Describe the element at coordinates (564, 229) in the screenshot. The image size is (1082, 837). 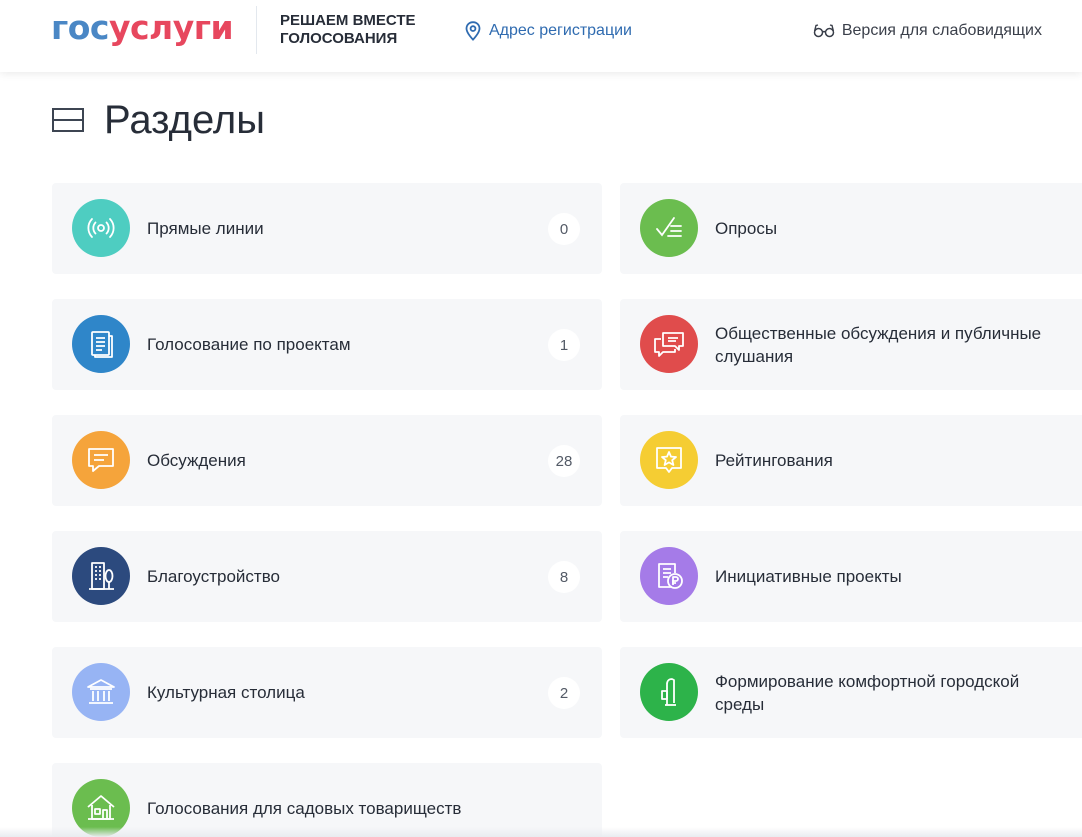
I see `count-badge: 0` at that location.